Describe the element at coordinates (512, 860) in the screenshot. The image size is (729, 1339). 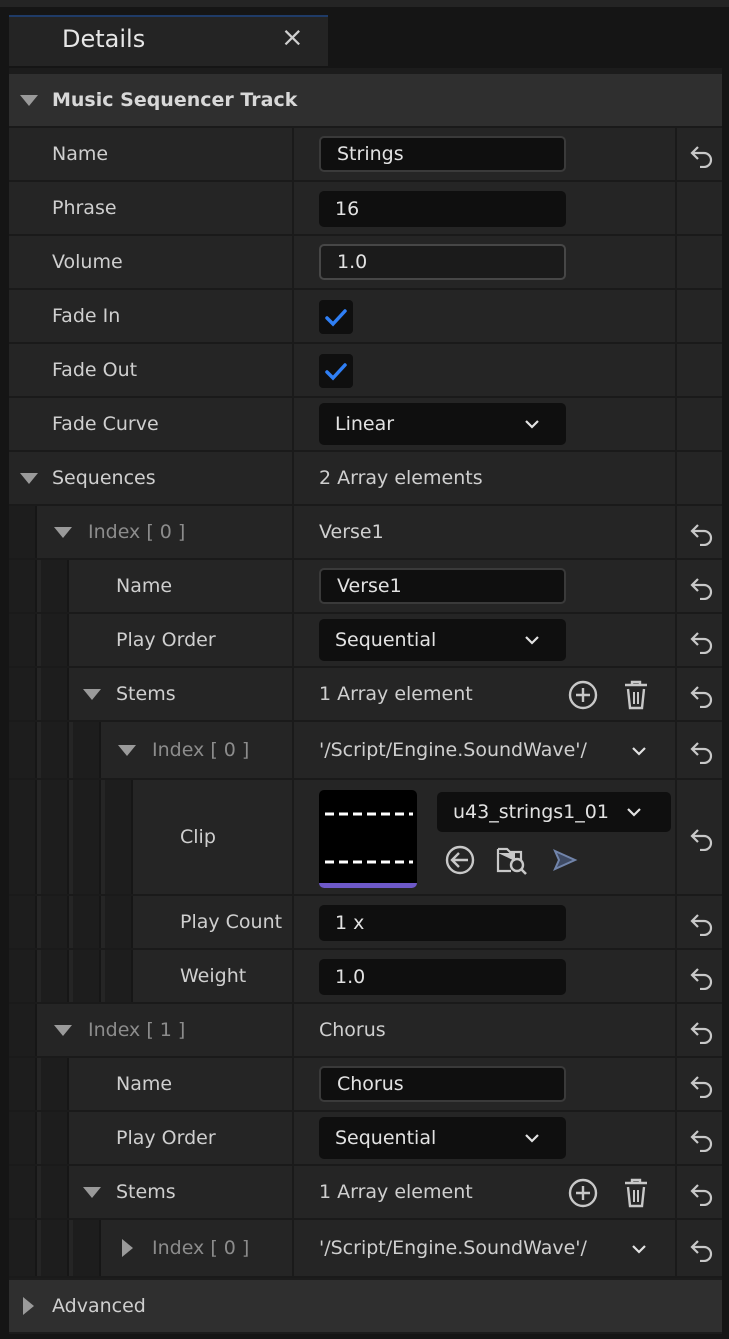
I see `browse-asset-icon` at that location.